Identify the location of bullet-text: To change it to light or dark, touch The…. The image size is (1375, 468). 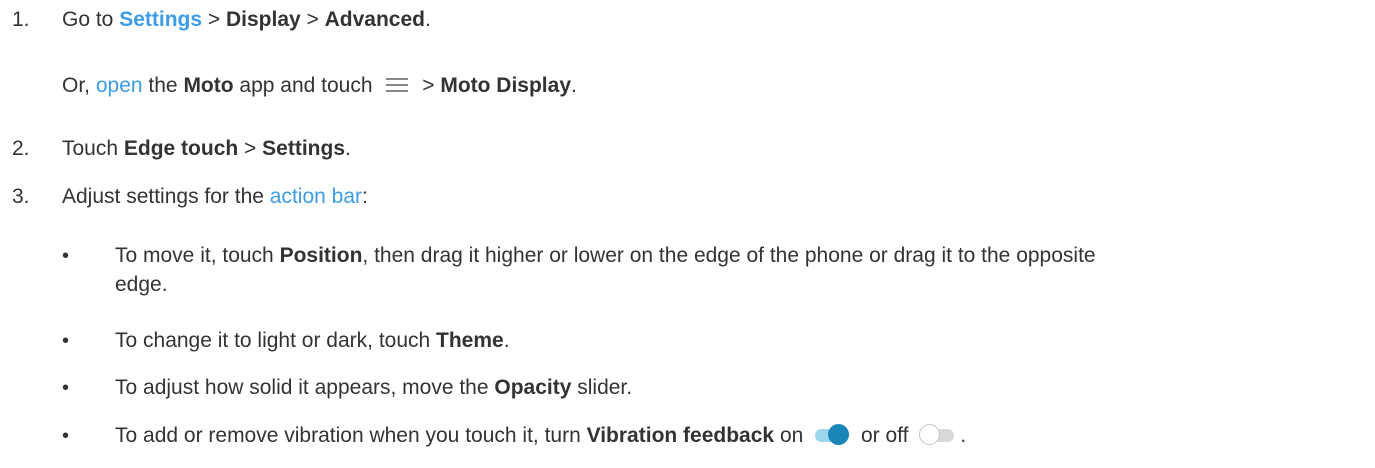
(312, 341).